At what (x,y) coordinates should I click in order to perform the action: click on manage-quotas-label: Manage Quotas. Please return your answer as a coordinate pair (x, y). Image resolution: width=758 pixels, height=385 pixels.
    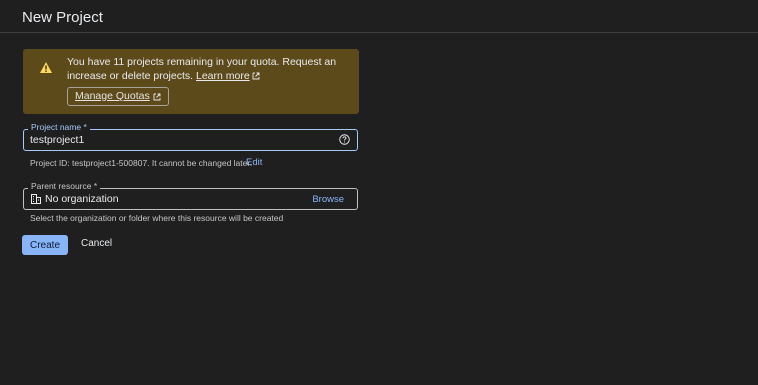
    Looking at the image, I should click on (112, 96).